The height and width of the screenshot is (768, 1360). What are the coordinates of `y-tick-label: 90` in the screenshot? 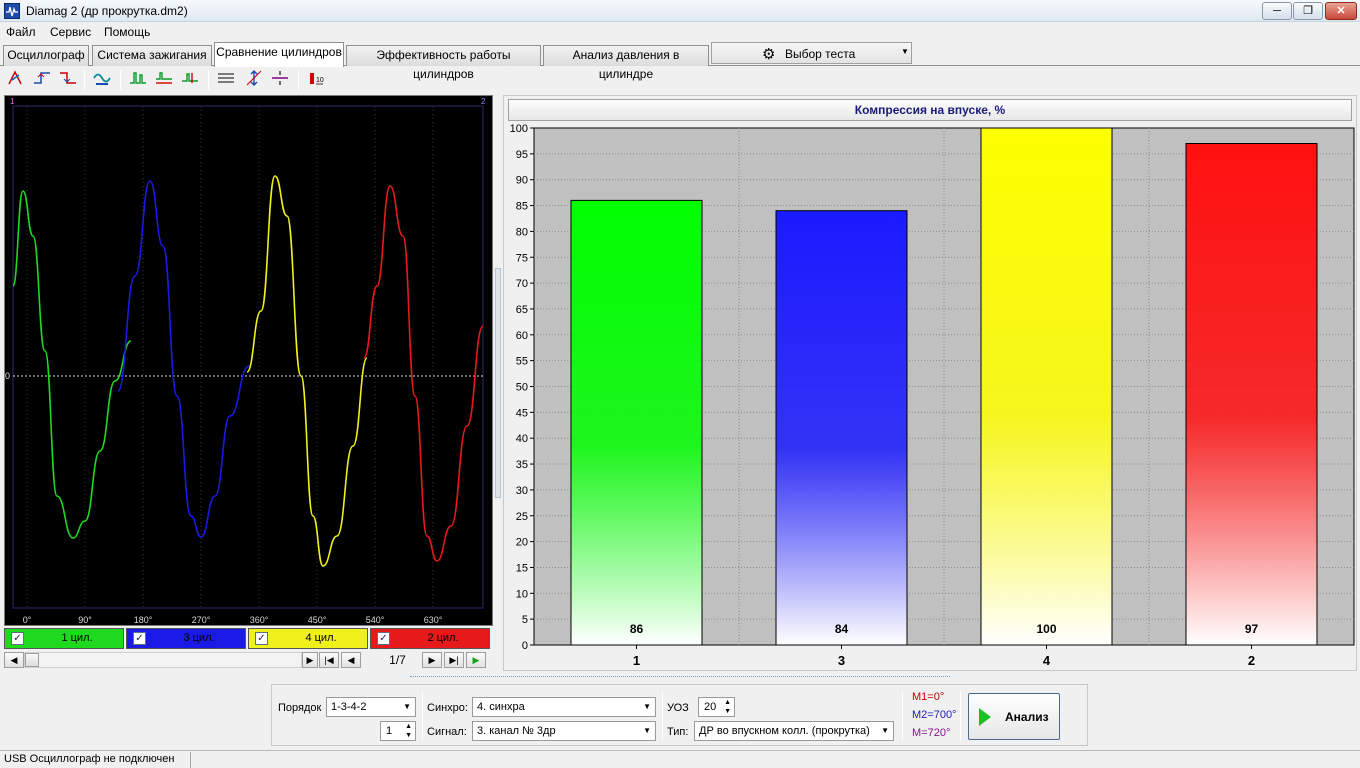 It's located at (522, 181).